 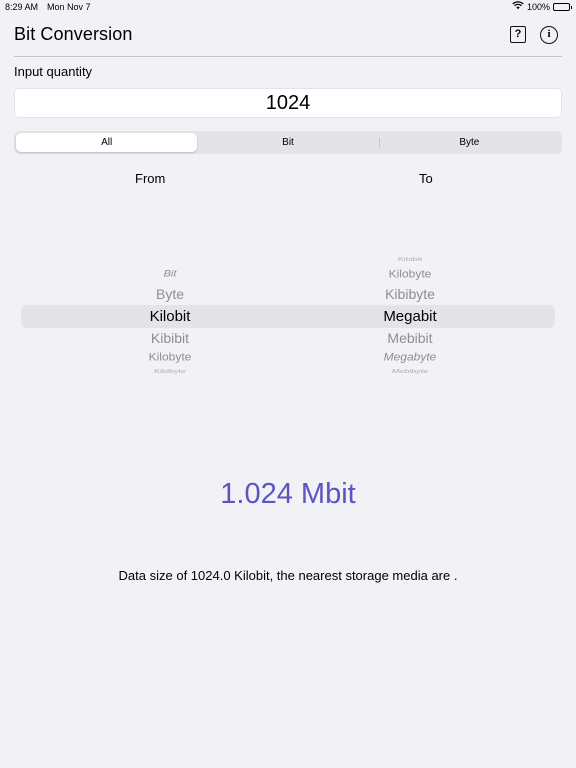 What do you see at coordinates (170, 274) in the screenshot?
I see `picker-item: Bit` at bounding box center [170, 274].